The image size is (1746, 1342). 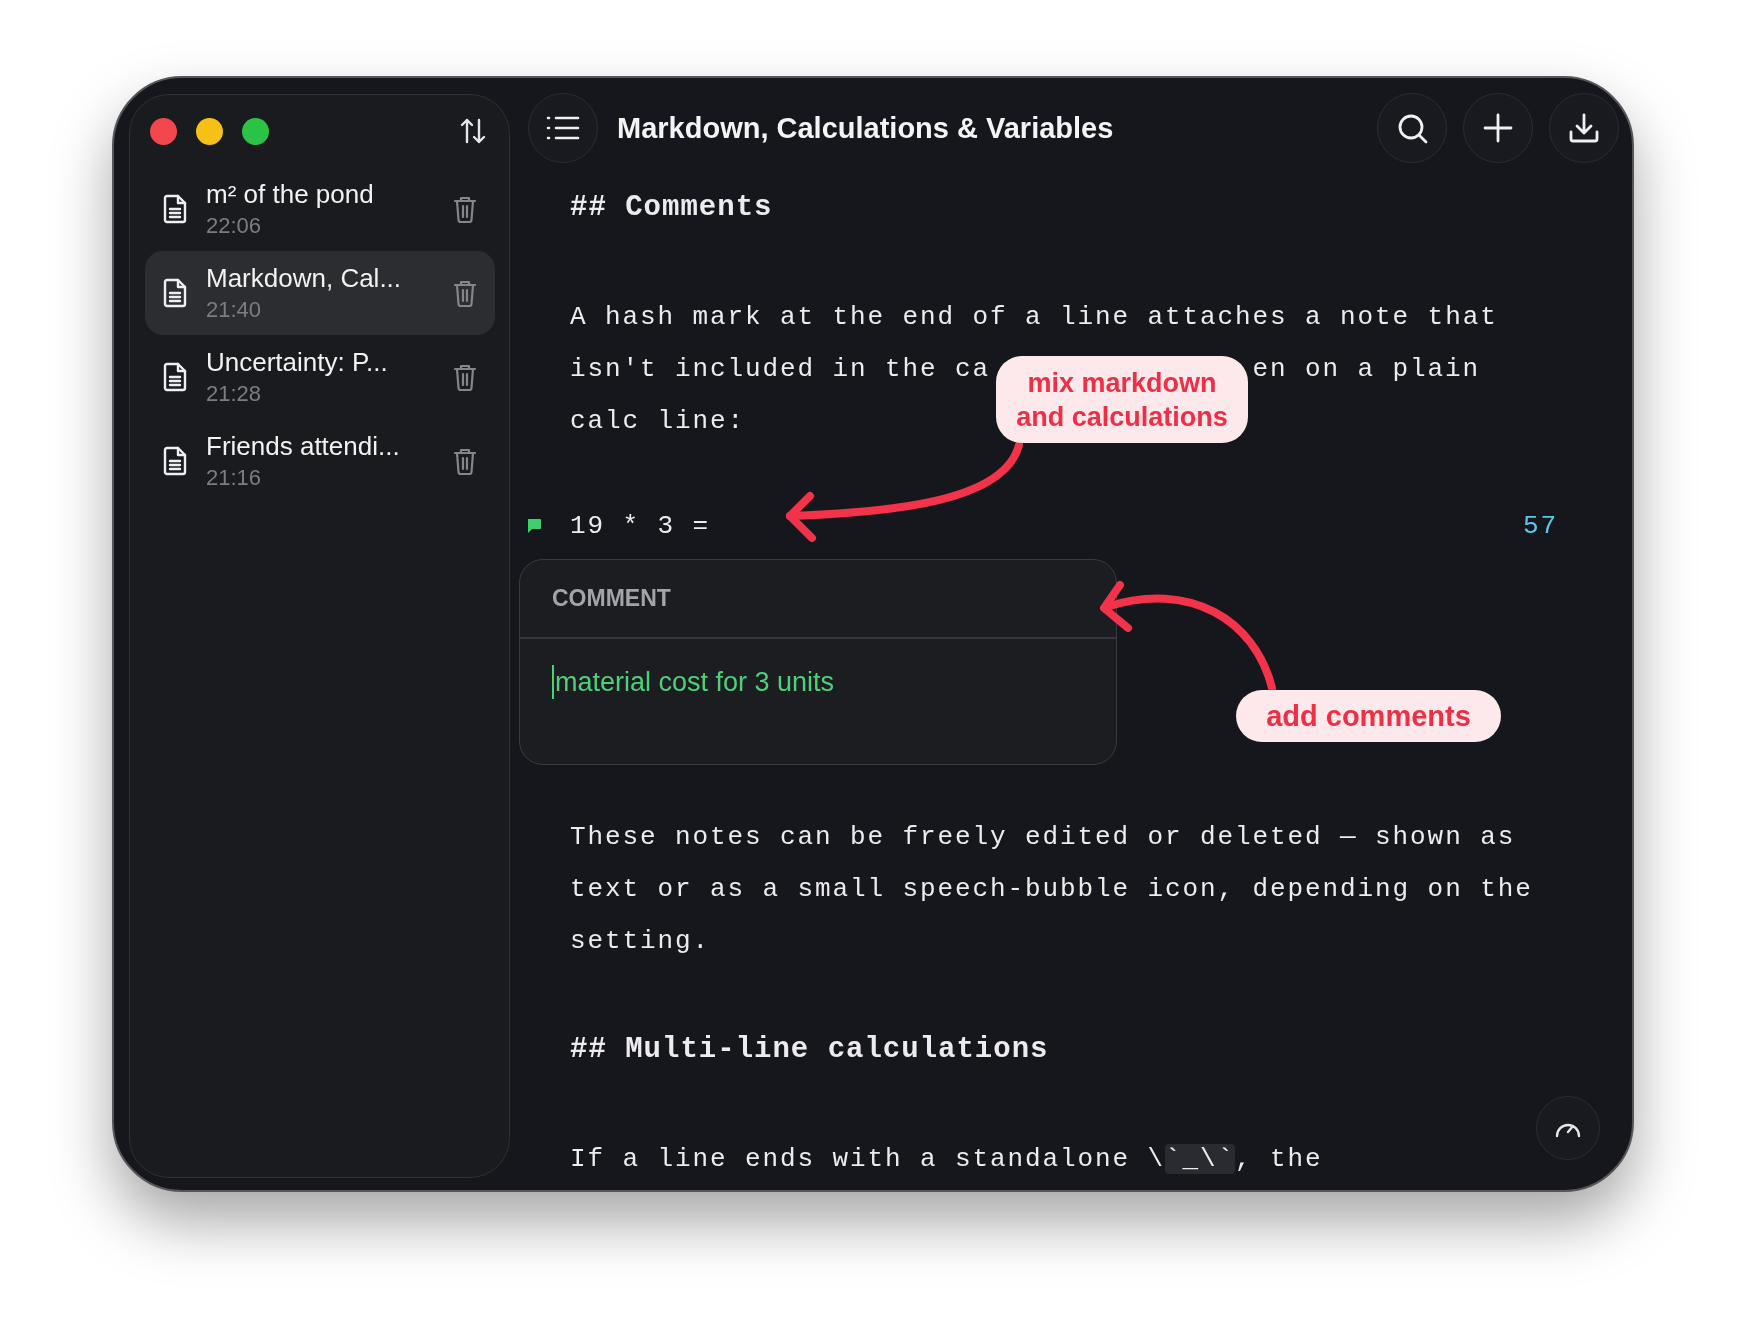 What do you see at coordinates (234, 310) in the screenshot?
I see `note-time: 21:40` at bounding box center [234, 310].